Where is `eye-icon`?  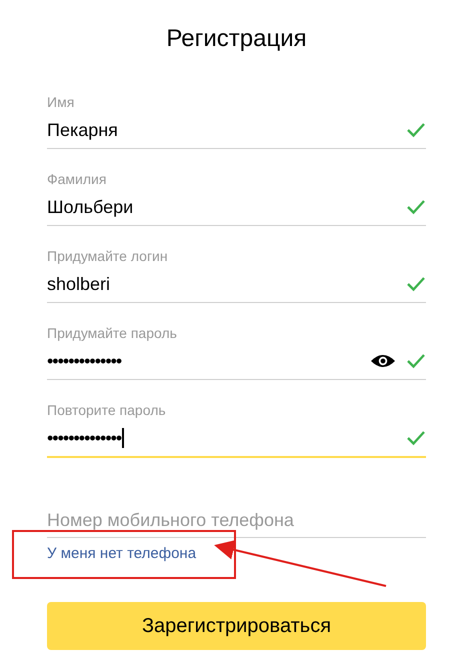 eye-icon is located at coordinates (383, 361).